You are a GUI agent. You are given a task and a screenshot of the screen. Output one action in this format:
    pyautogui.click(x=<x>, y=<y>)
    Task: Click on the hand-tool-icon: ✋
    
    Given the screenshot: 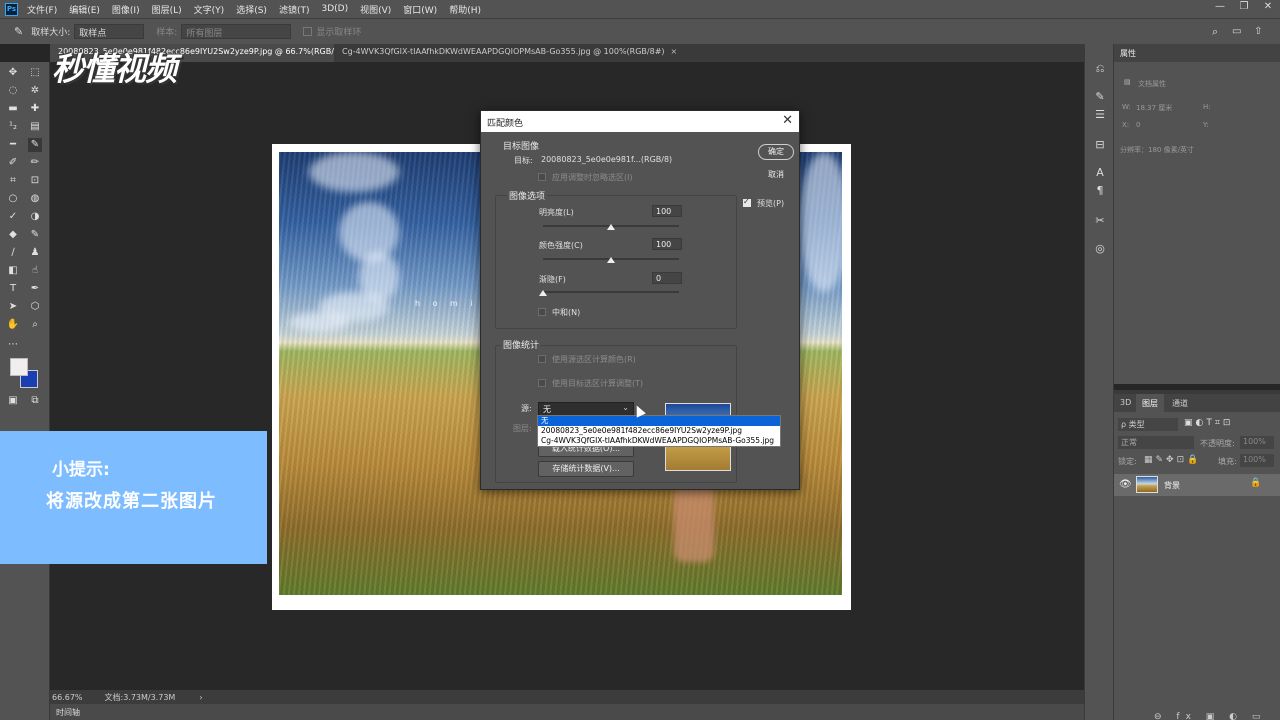 What is the action you would take?
    pyautogui.click(x=13, y=325)
    